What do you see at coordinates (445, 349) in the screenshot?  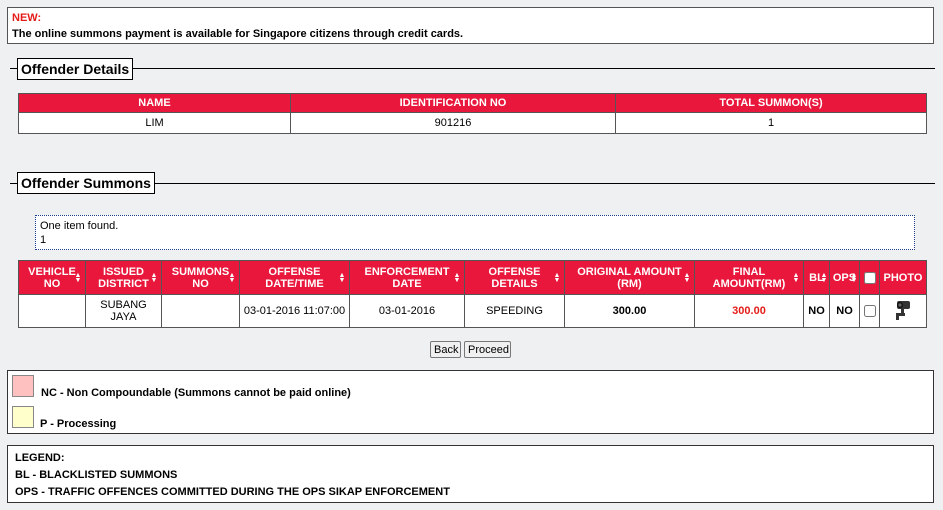 I see `back-button: Back` at bounding box center [445, 349].